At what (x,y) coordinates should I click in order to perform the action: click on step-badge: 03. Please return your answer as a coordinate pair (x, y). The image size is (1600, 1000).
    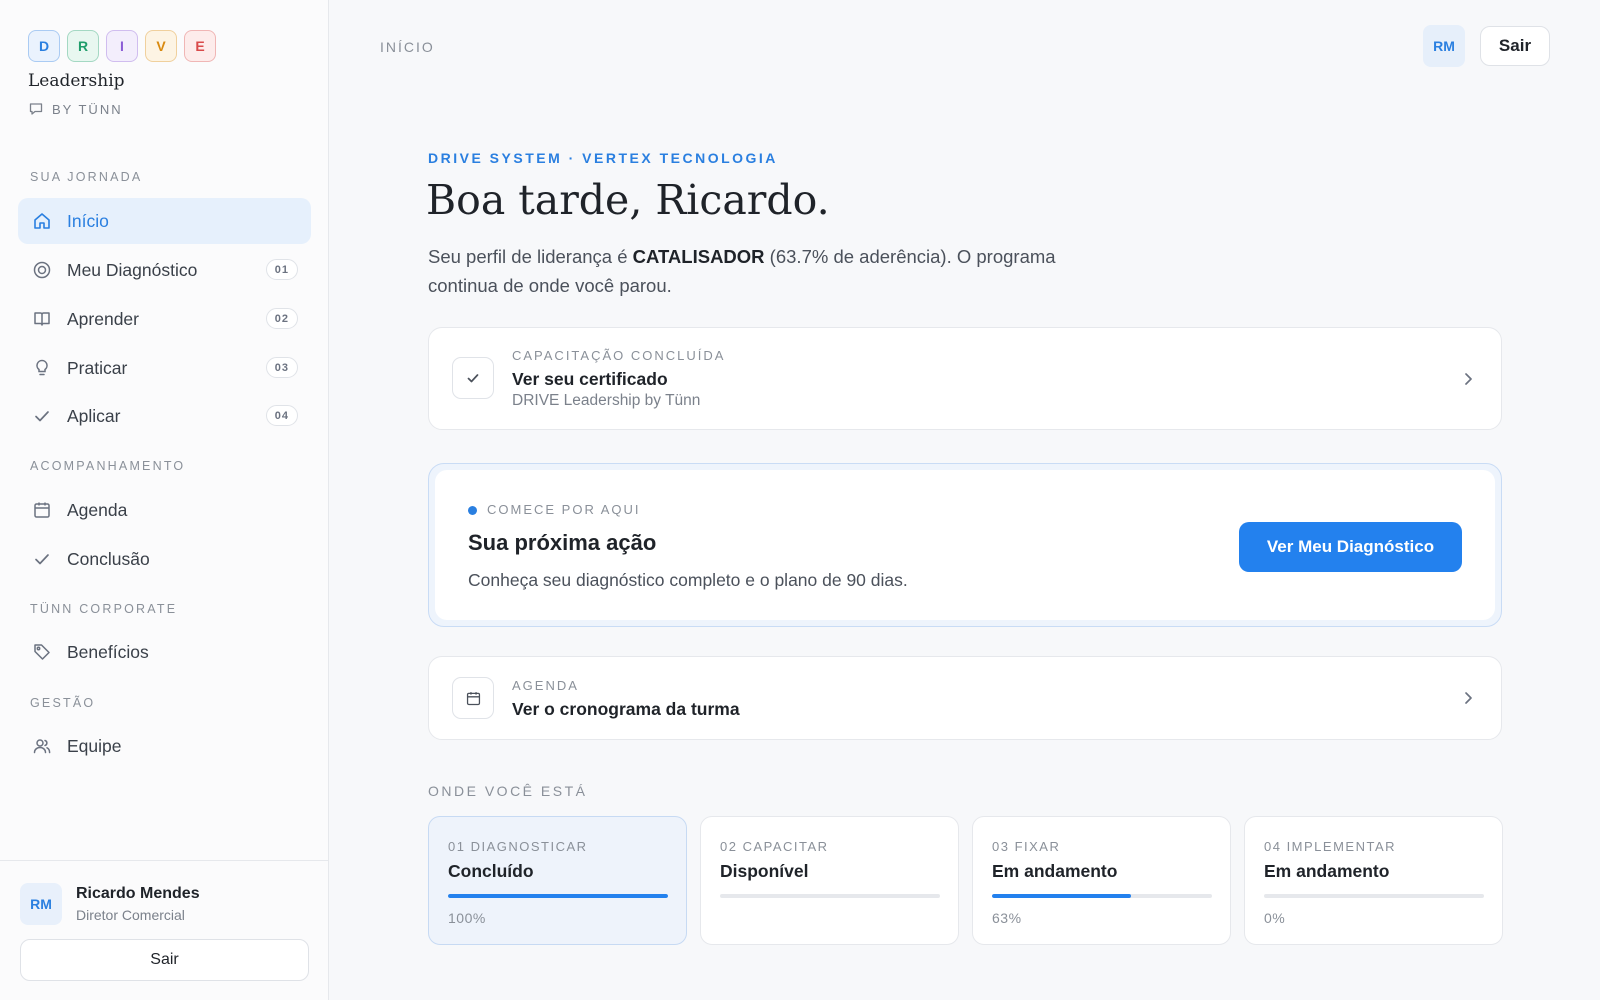
    Looking at the image, I should click on (281, 367).